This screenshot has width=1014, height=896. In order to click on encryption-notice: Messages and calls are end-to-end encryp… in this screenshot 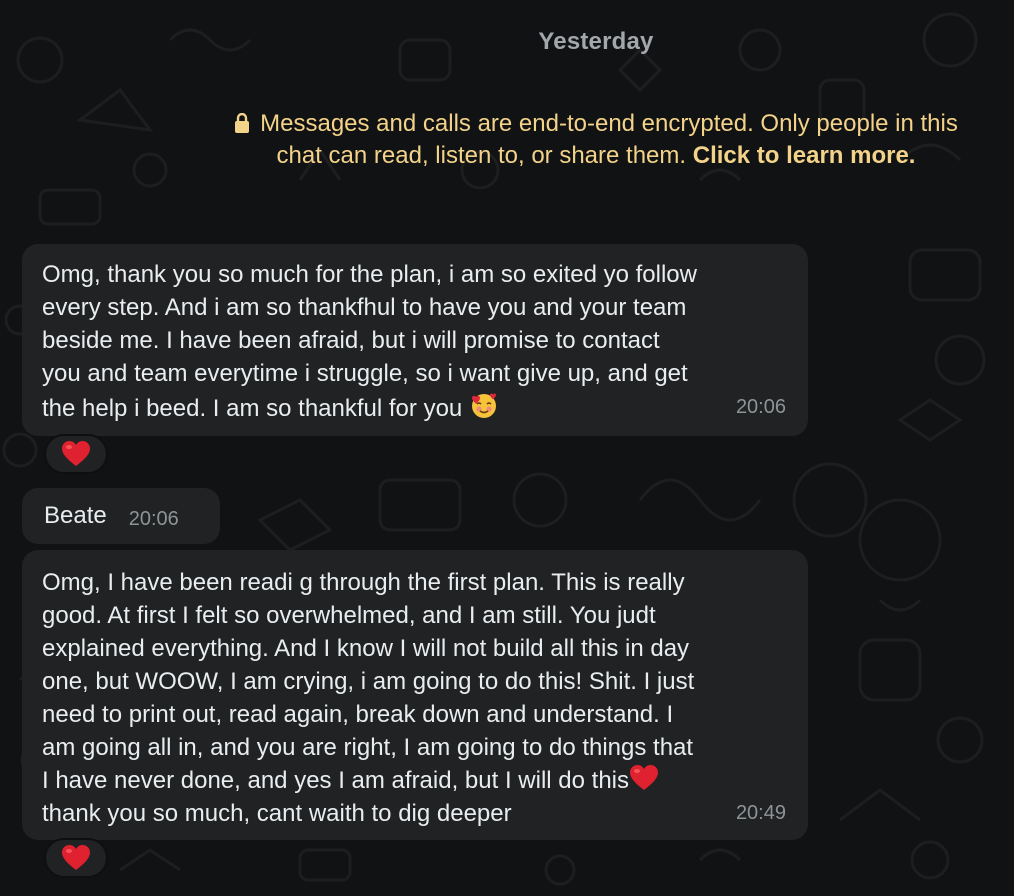, I will do `click(596, 140)`.